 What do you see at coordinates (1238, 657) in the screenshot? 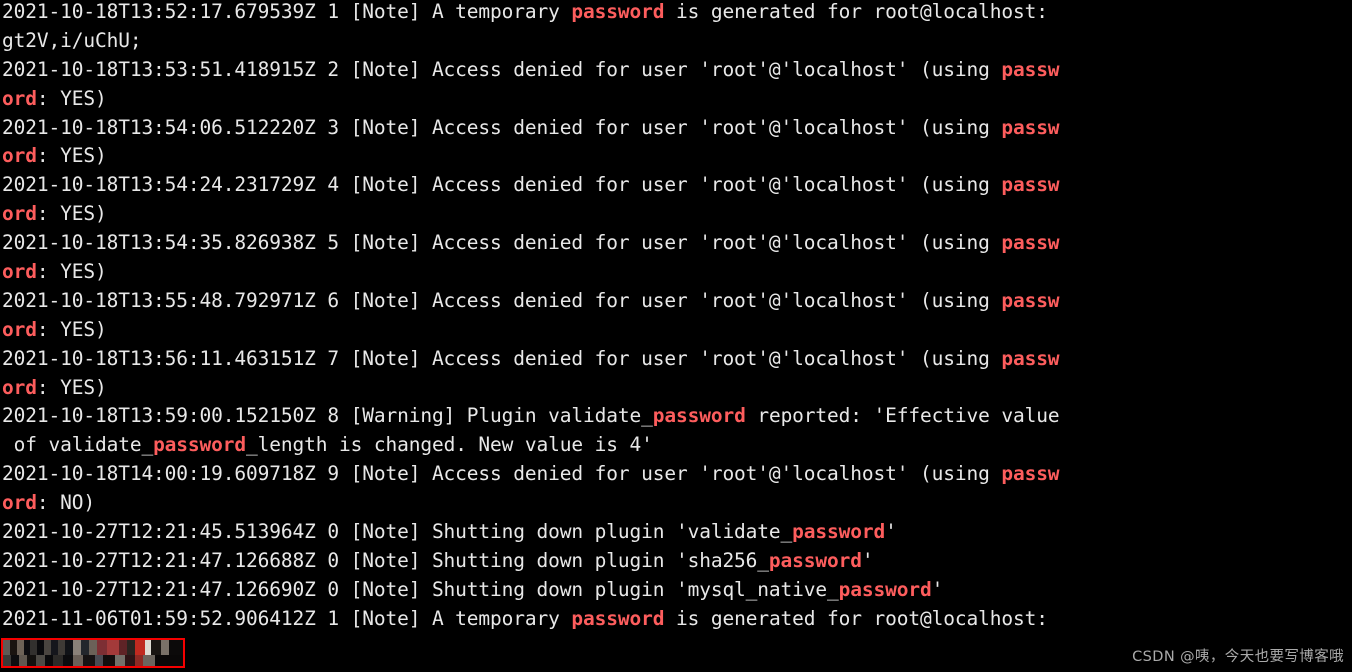
I see `csdn-watermark: CSDN @咦，今天也要写博客哦` at bounding box center [1238, 657].